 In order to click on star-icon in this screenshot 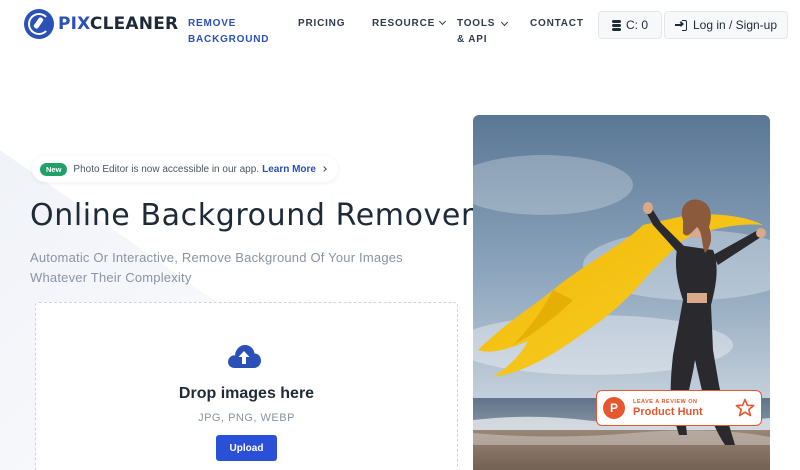, I will do `click(745, 407)`.